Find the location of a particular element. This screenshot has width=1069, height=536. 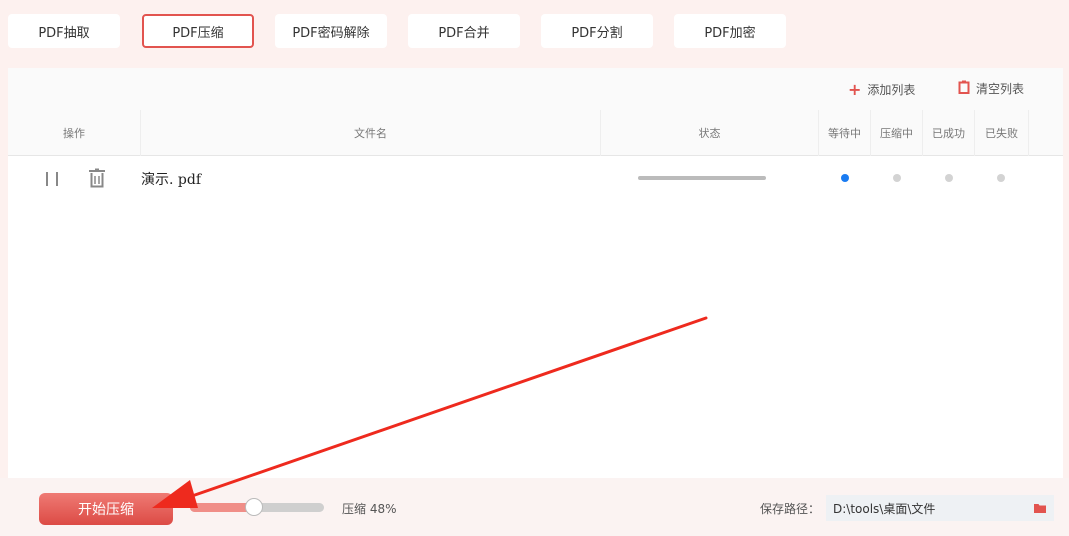

clear-list-label: 清空列表 is located at coordinates (1000, 89).